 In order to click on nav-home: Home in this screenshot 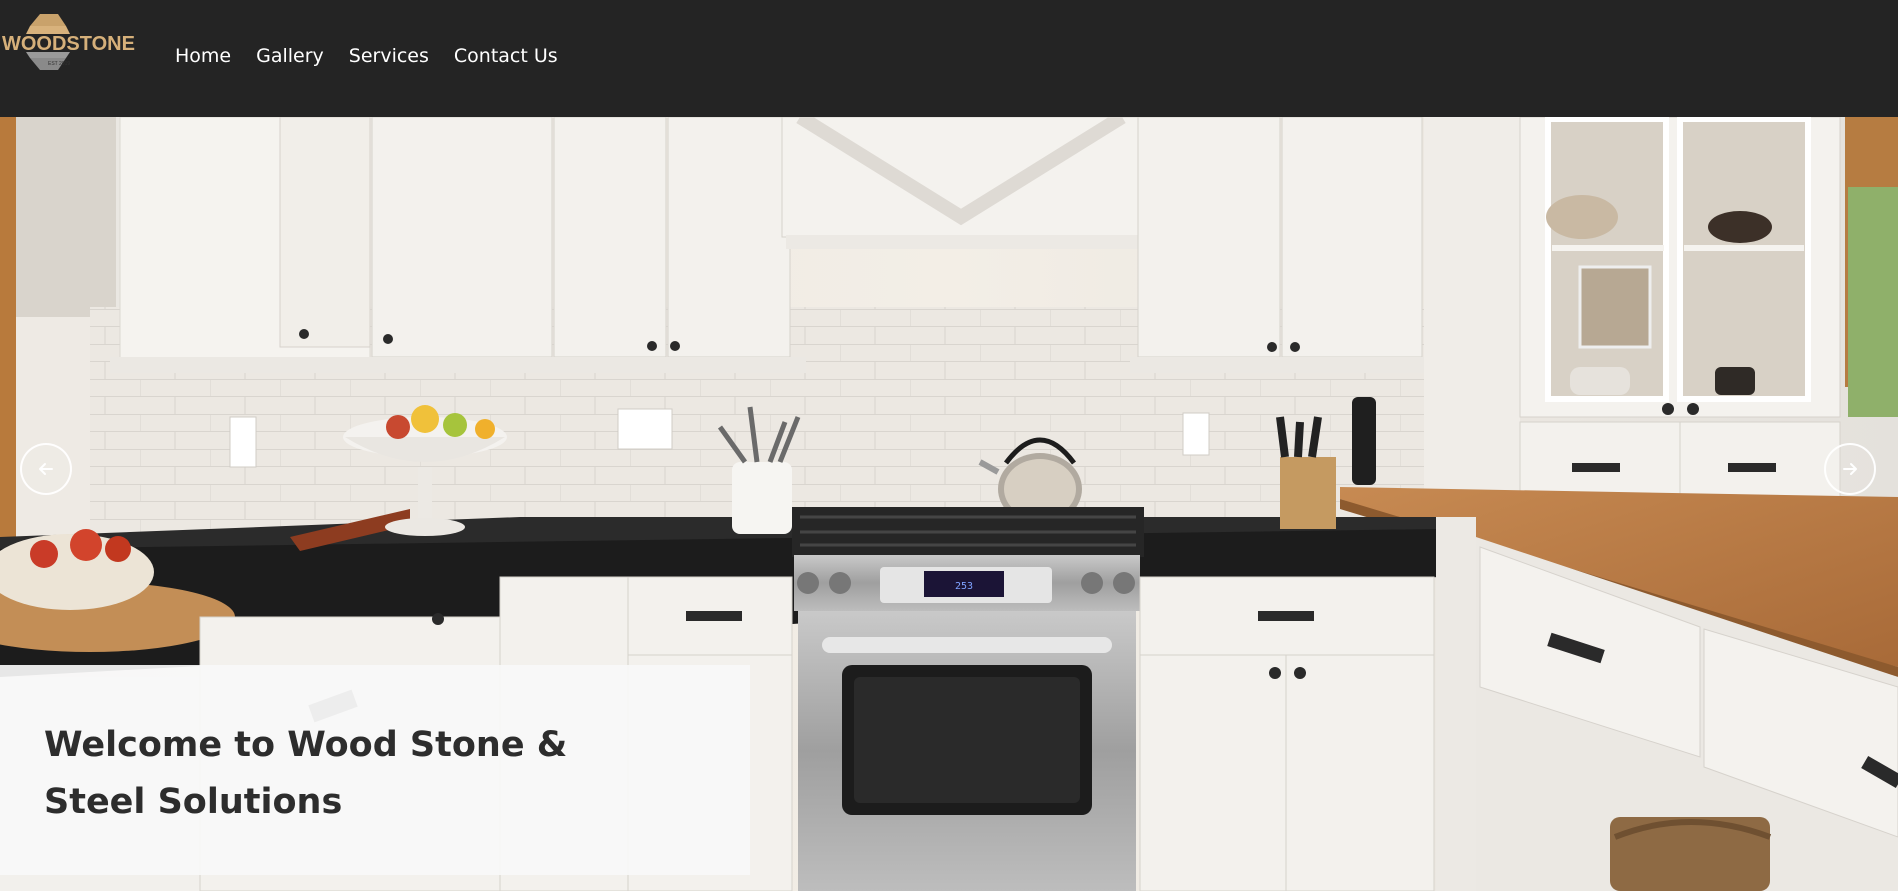, I will do `click(203, 56)`.